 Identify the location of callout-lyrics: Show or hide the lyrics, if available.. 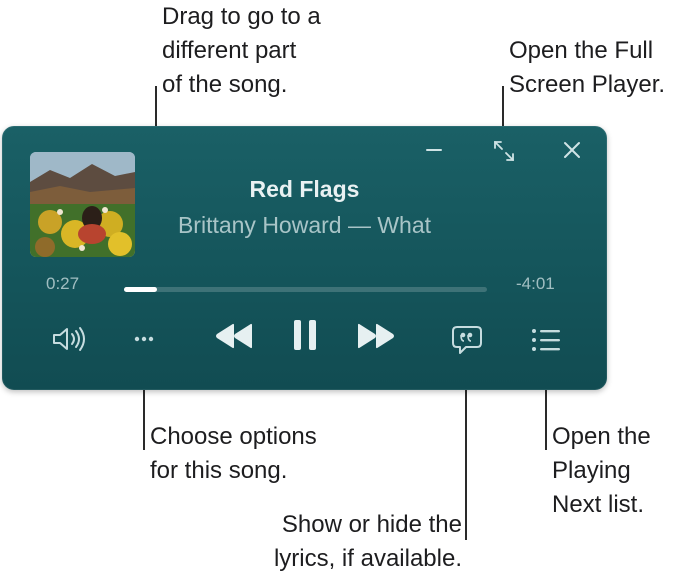
(331, 542).